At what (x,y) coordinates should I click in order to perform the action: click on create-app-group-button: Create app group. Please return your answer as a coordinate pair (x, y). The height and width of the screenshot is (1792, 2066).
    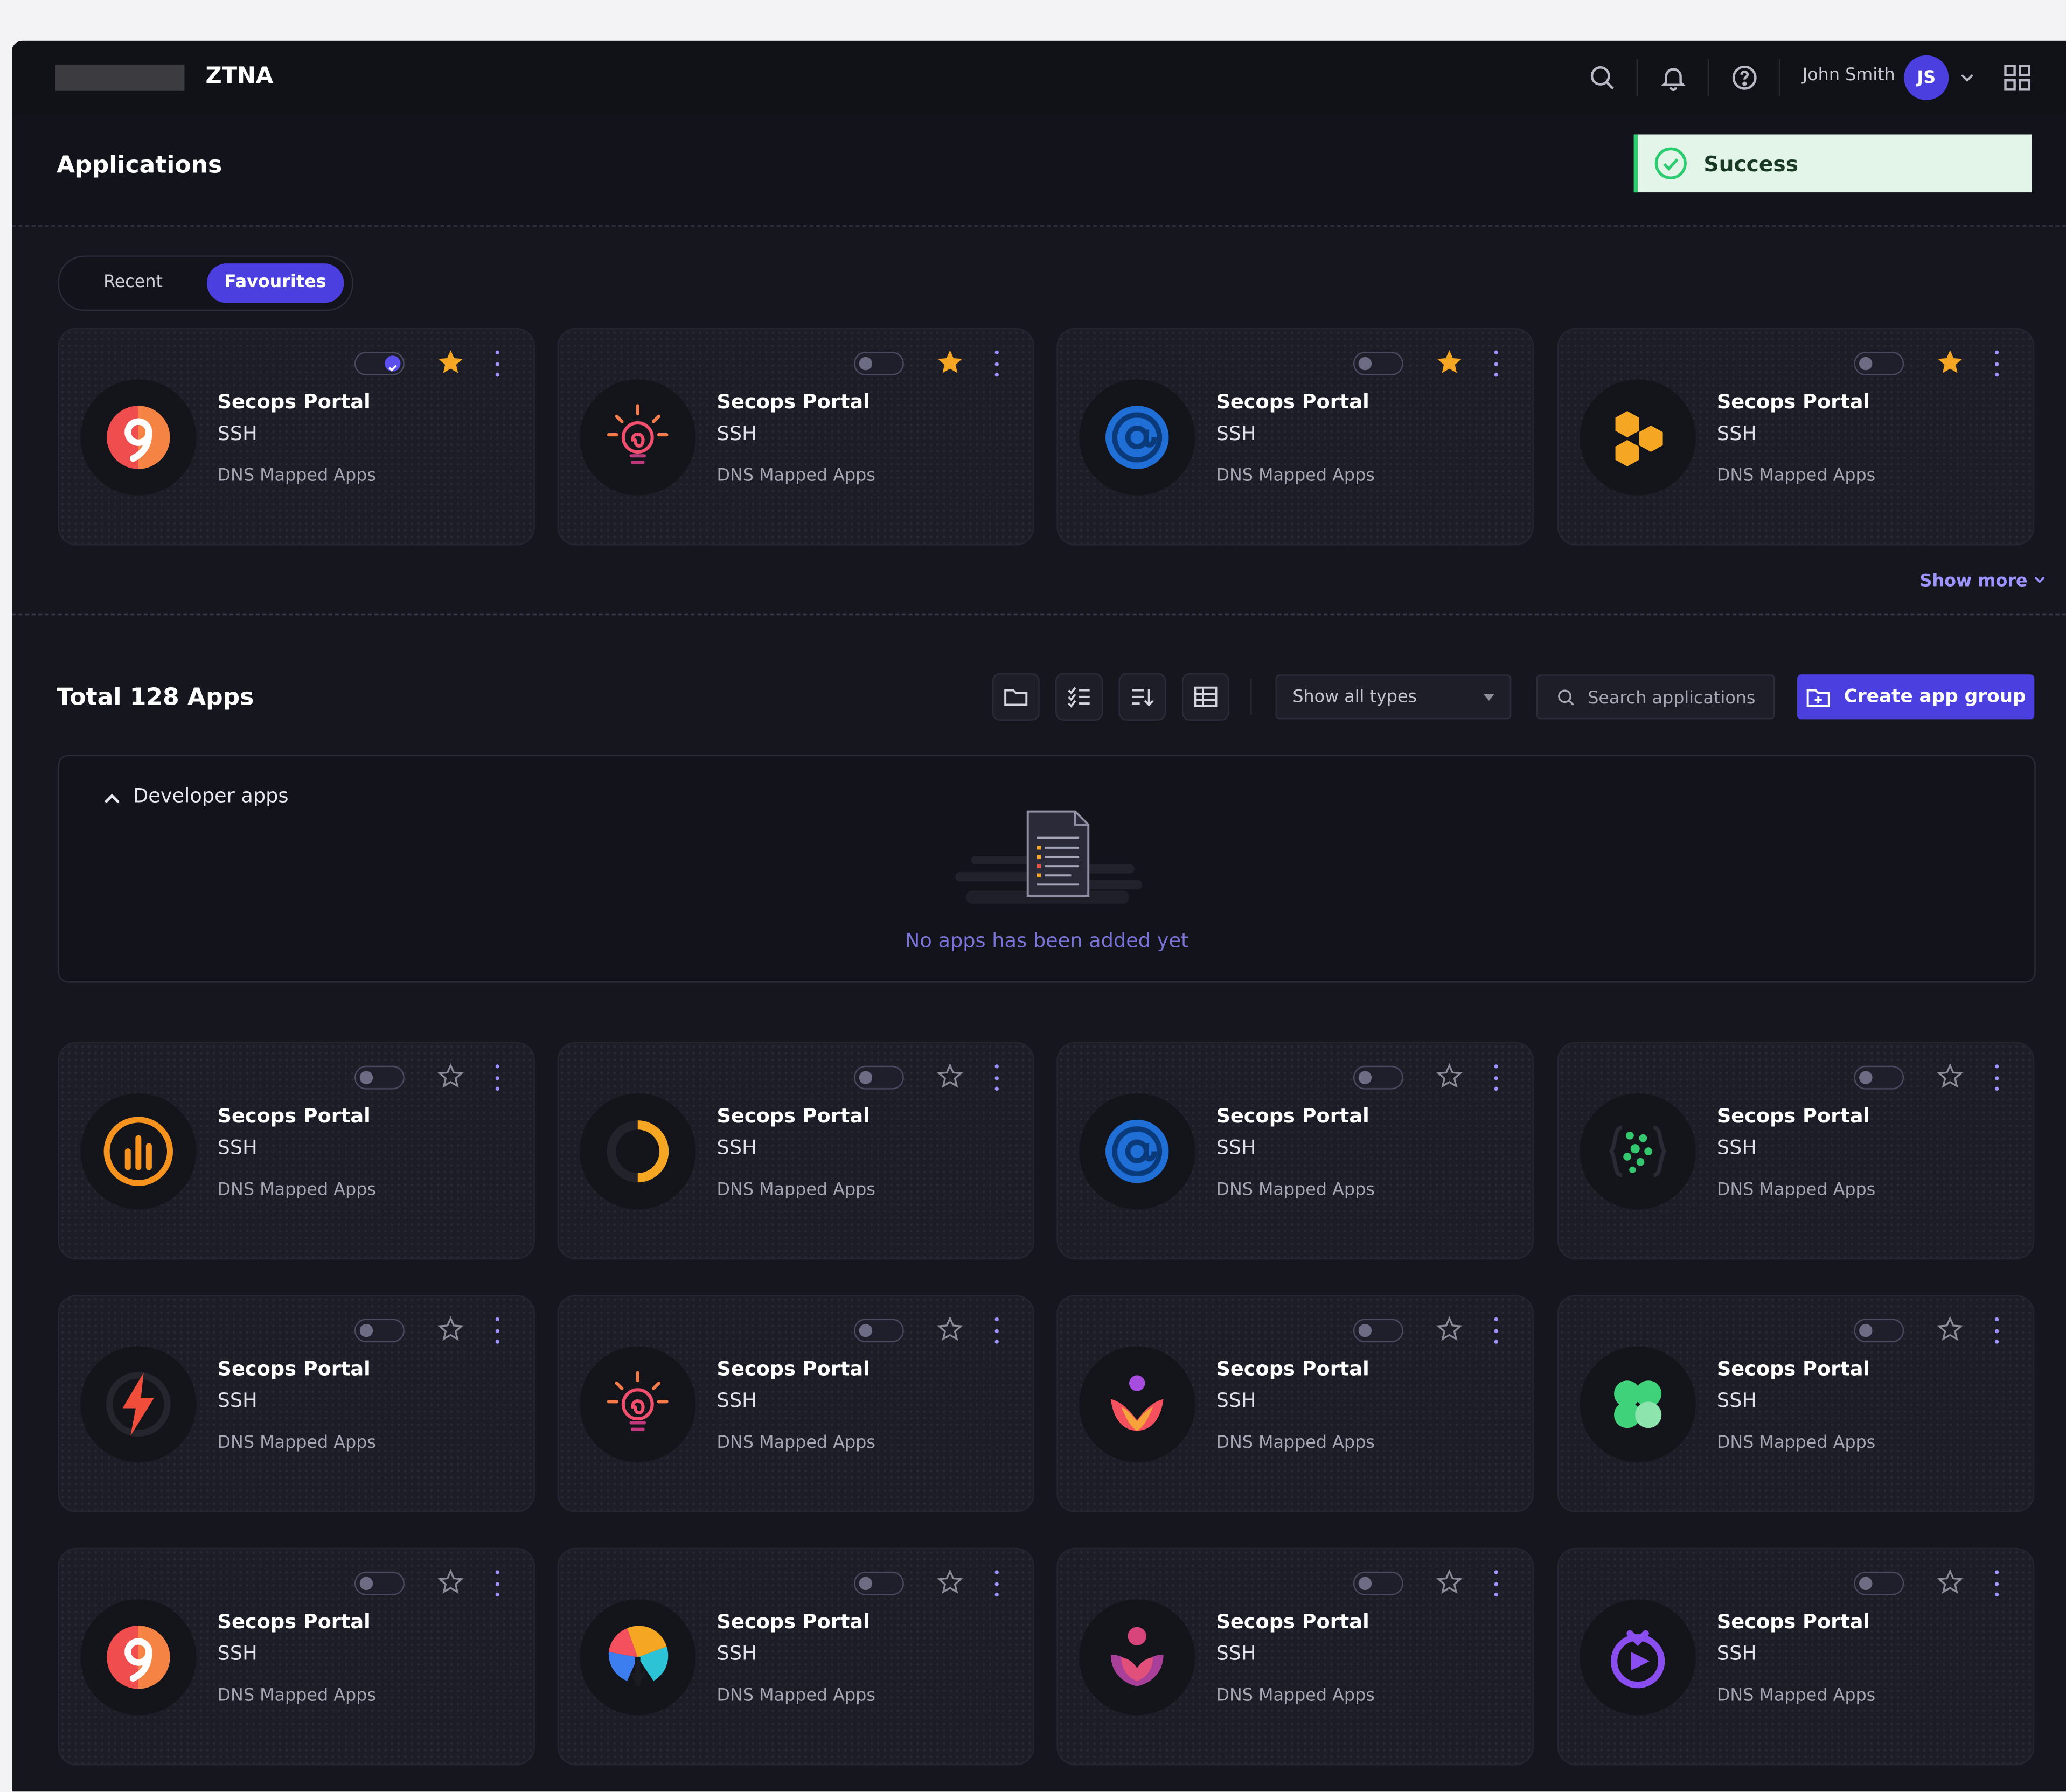
    Looking at the image, I should click on (1916, 697).